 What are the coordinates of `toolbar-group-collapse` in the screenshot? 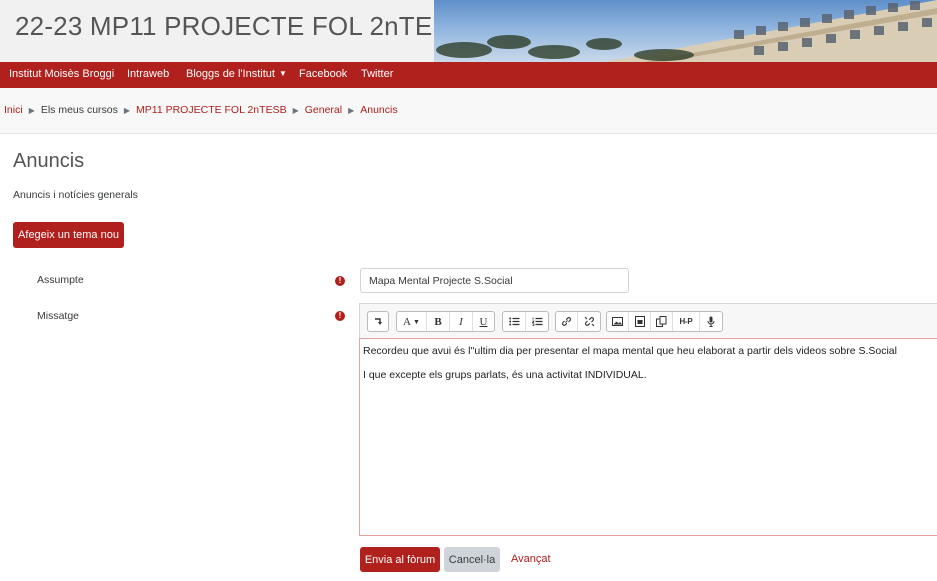 It's located at (378, 321).